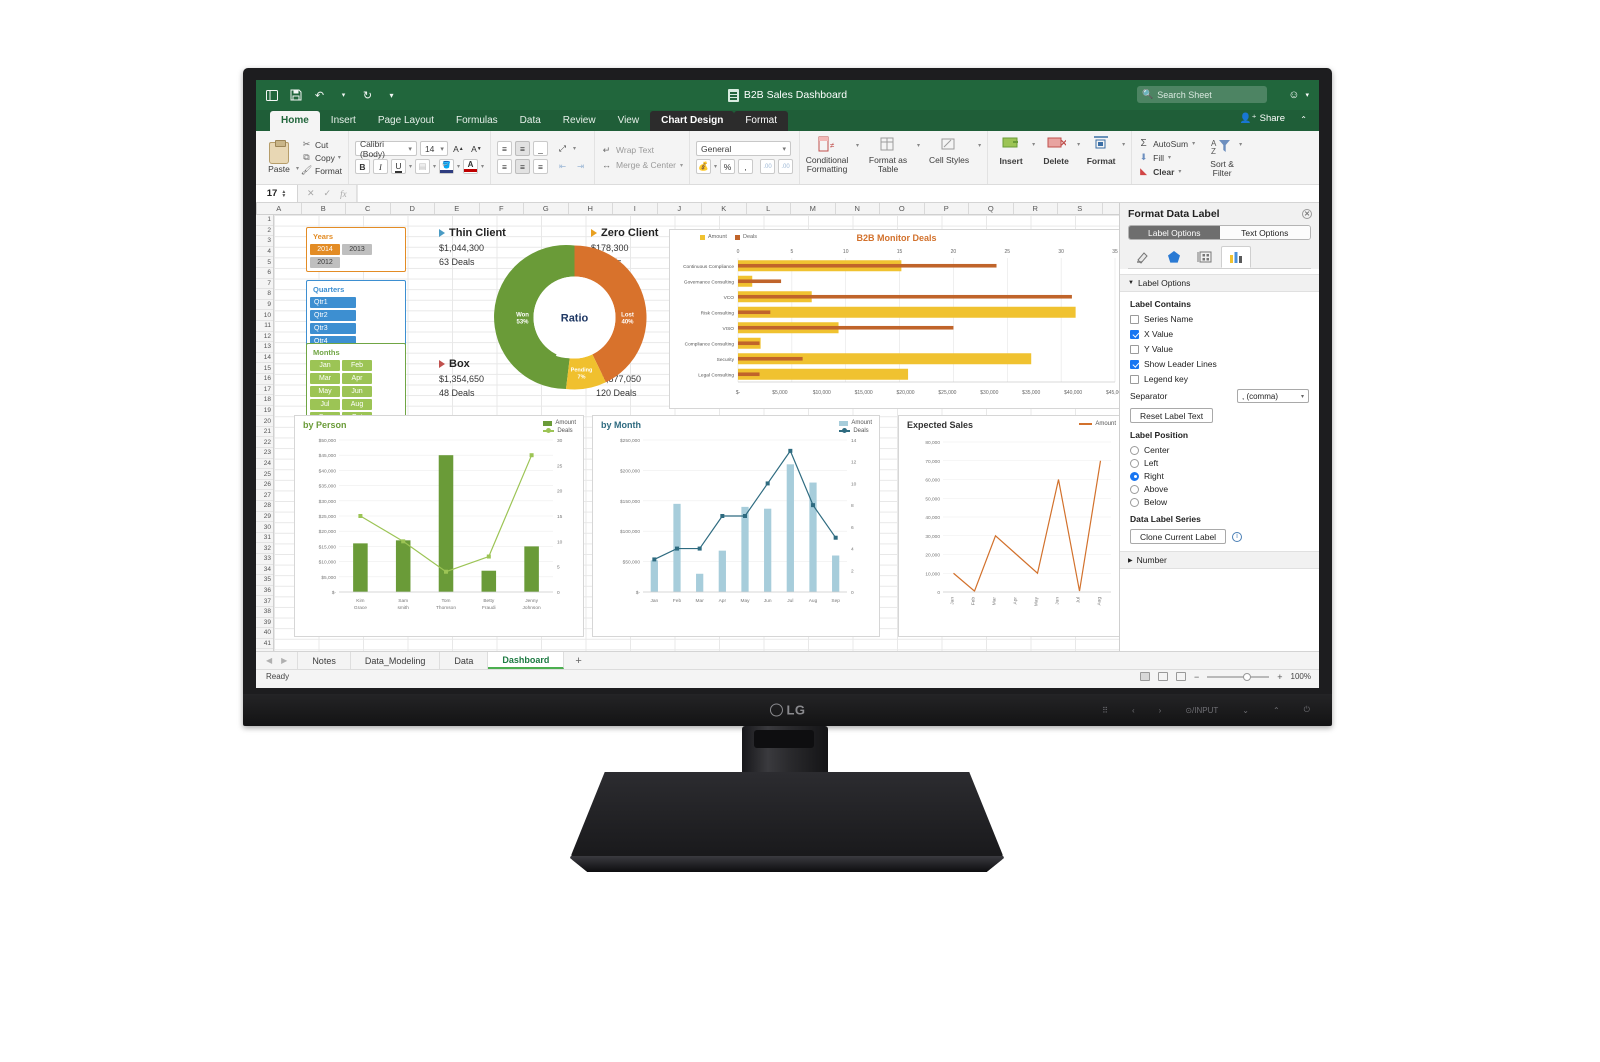 The width and height of the screenshot is (1600, 1062). What do you see at coordinates (769, 208) in the screenshot?
I see `column-header-L: L` at bounding box center [769, 208].